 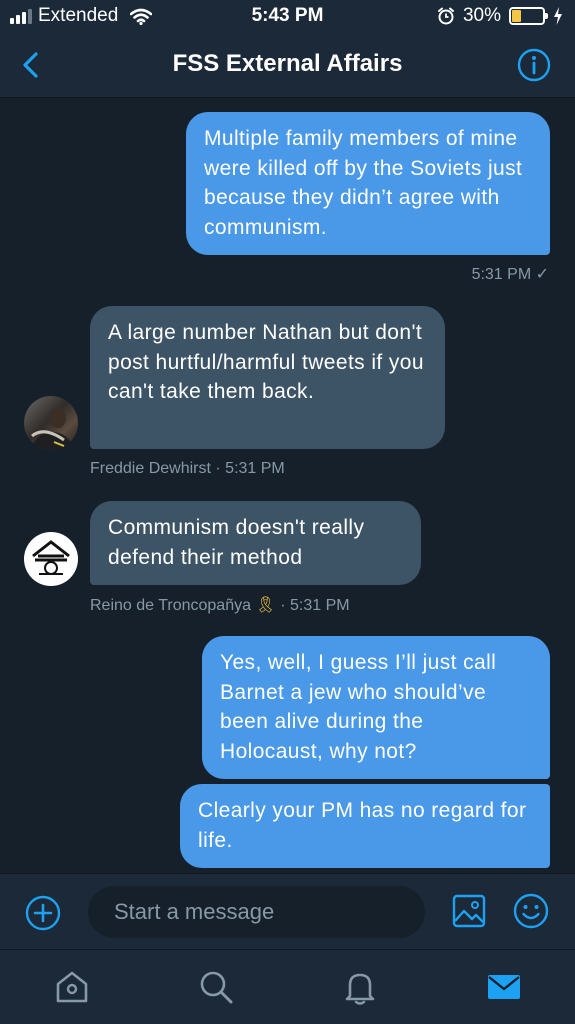 I want to click on message-meta: Reino de Troncopañya 🎗 · 5:31 PM, so click(x=220, y=605).